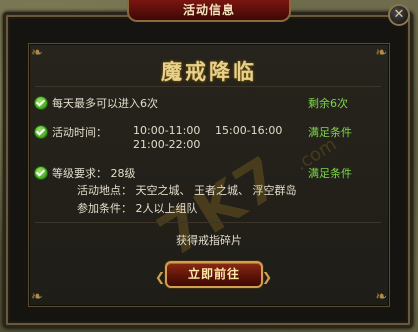  I want to click on window-title: 活动信息, so click(209, 11).